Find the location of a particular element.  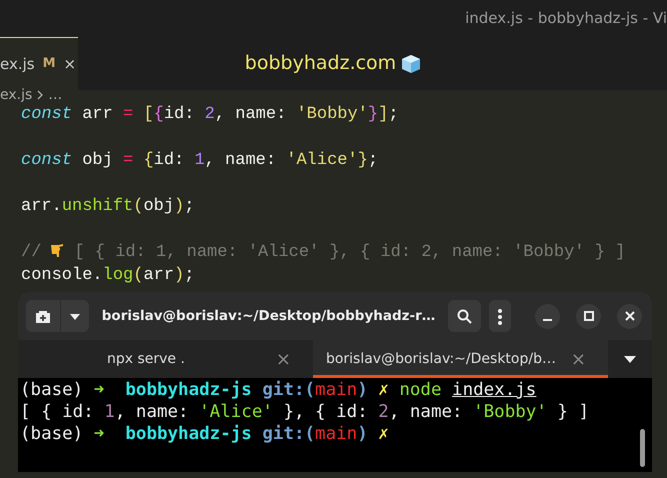

code-line: console.log(arr); is located at coordinates (107, 275).